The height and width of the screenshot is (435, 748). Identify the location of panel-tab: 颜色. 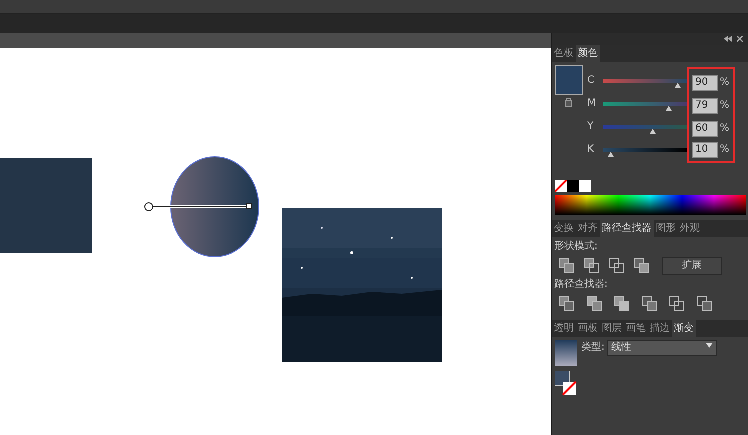
(588, 53).